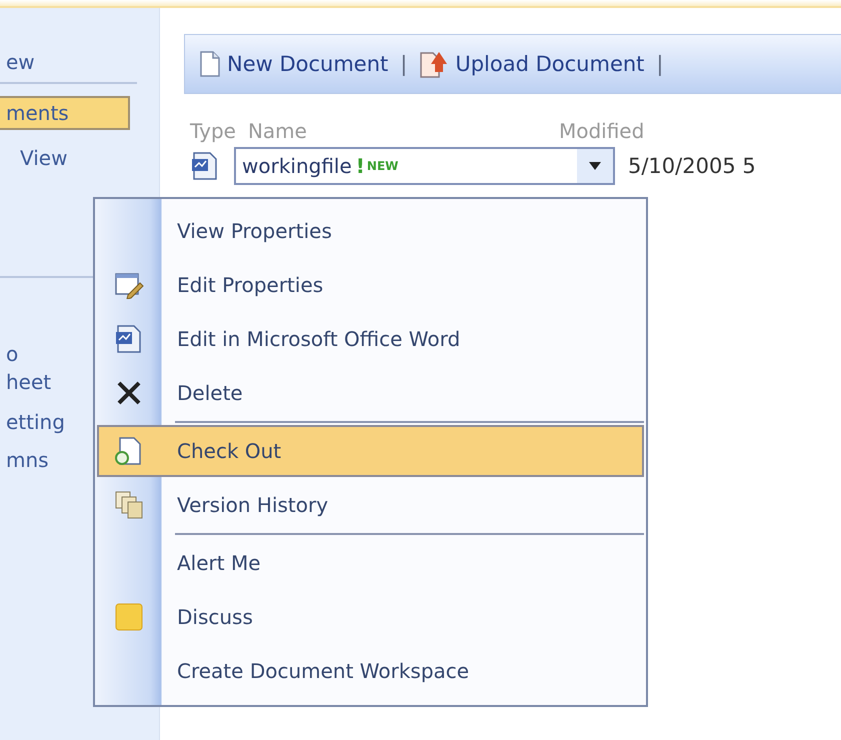 The width and height of the screenshot is (841, 740). Describe the element at coordinates (65, 113) in the screenshot. I see `nav-item: ments` at that location.